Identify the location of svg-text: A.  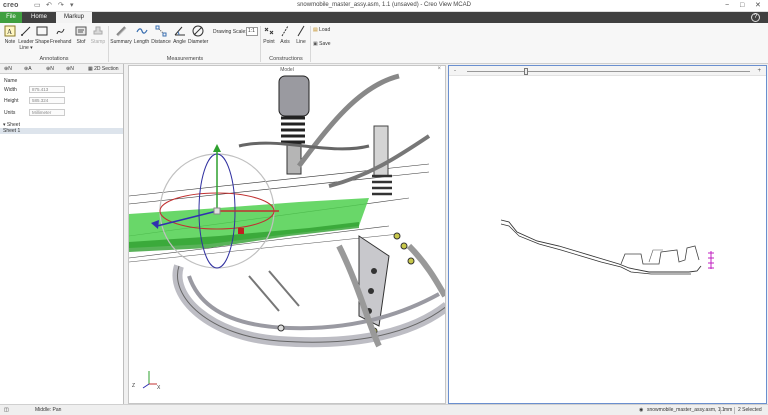
(9, 32).